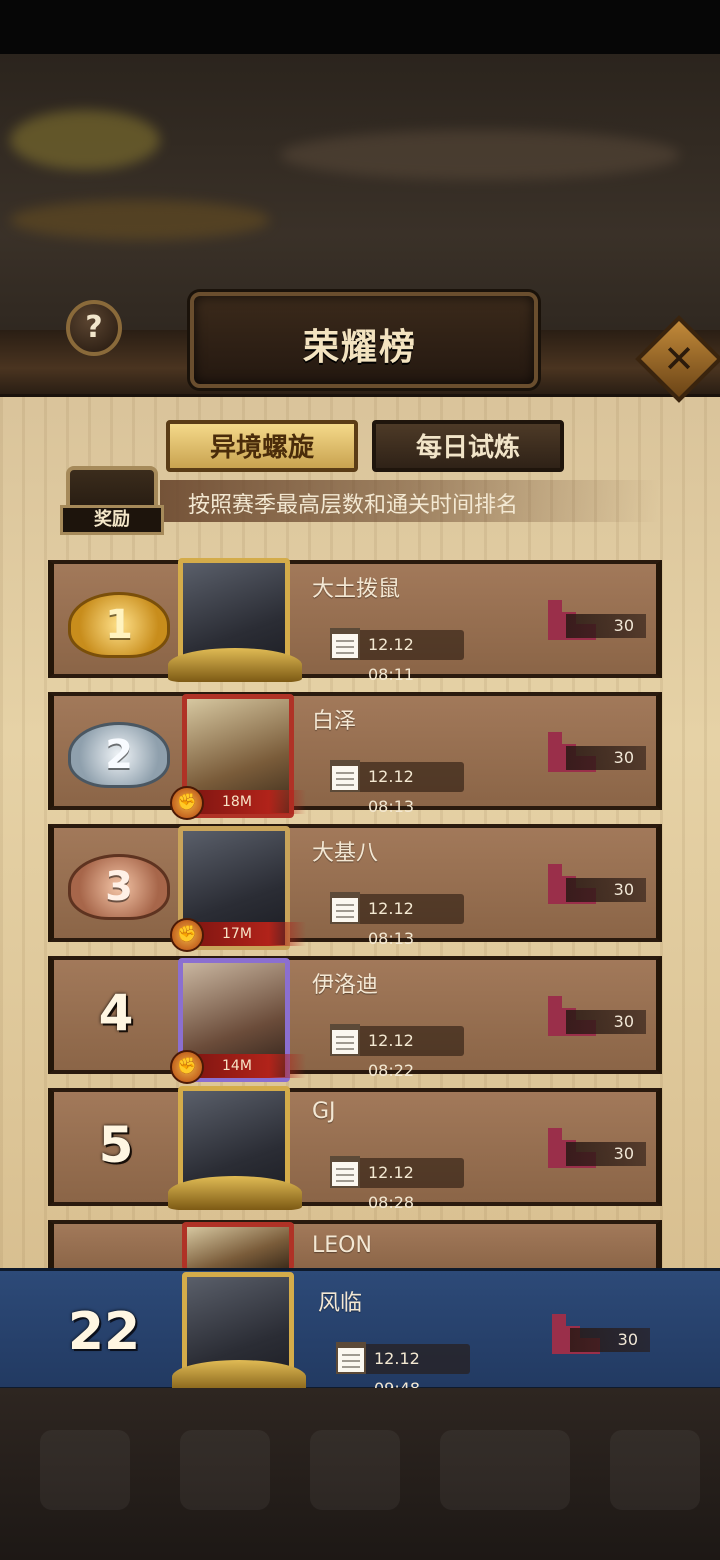 Image resolution: width=720 pixels, height=1560 pixels. Describe the element at coordinates (360, 27) in the screenshot. I see `status-bar` at that location.